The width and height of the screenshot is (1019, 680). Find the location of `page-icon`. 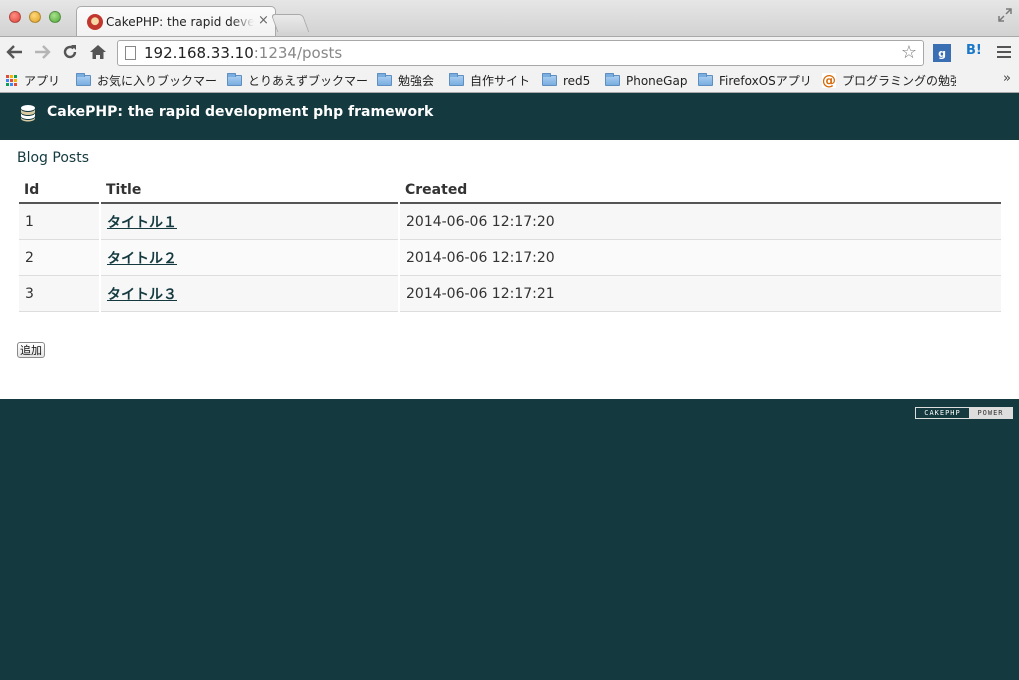

page-icon is located at coordinates (130, 53).